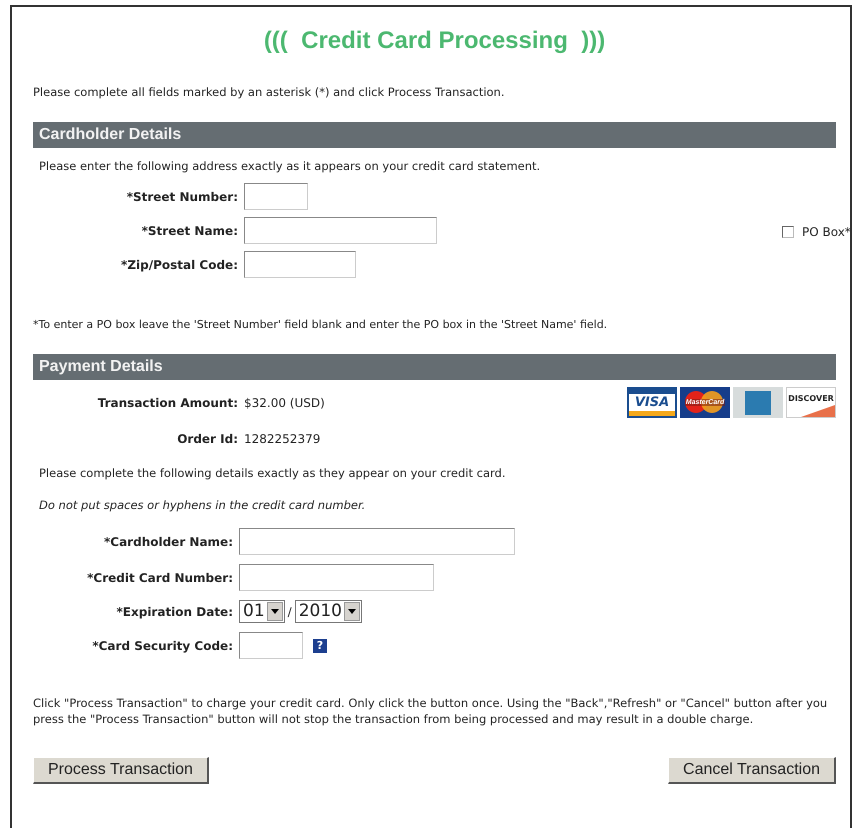 This screenshot has height=829, width=856. I want to click on info-value: $32.00 (USD), so click(284, 403).